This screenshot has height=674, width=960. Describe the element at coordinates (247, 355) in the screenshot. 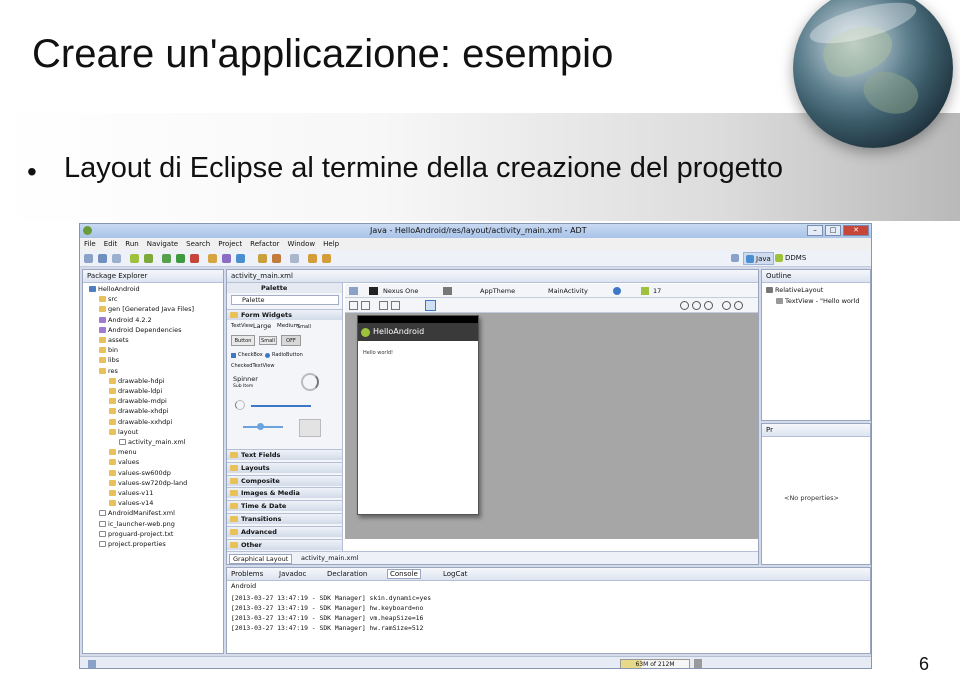

I see `checkbox-sample: CheckBox` at that location.